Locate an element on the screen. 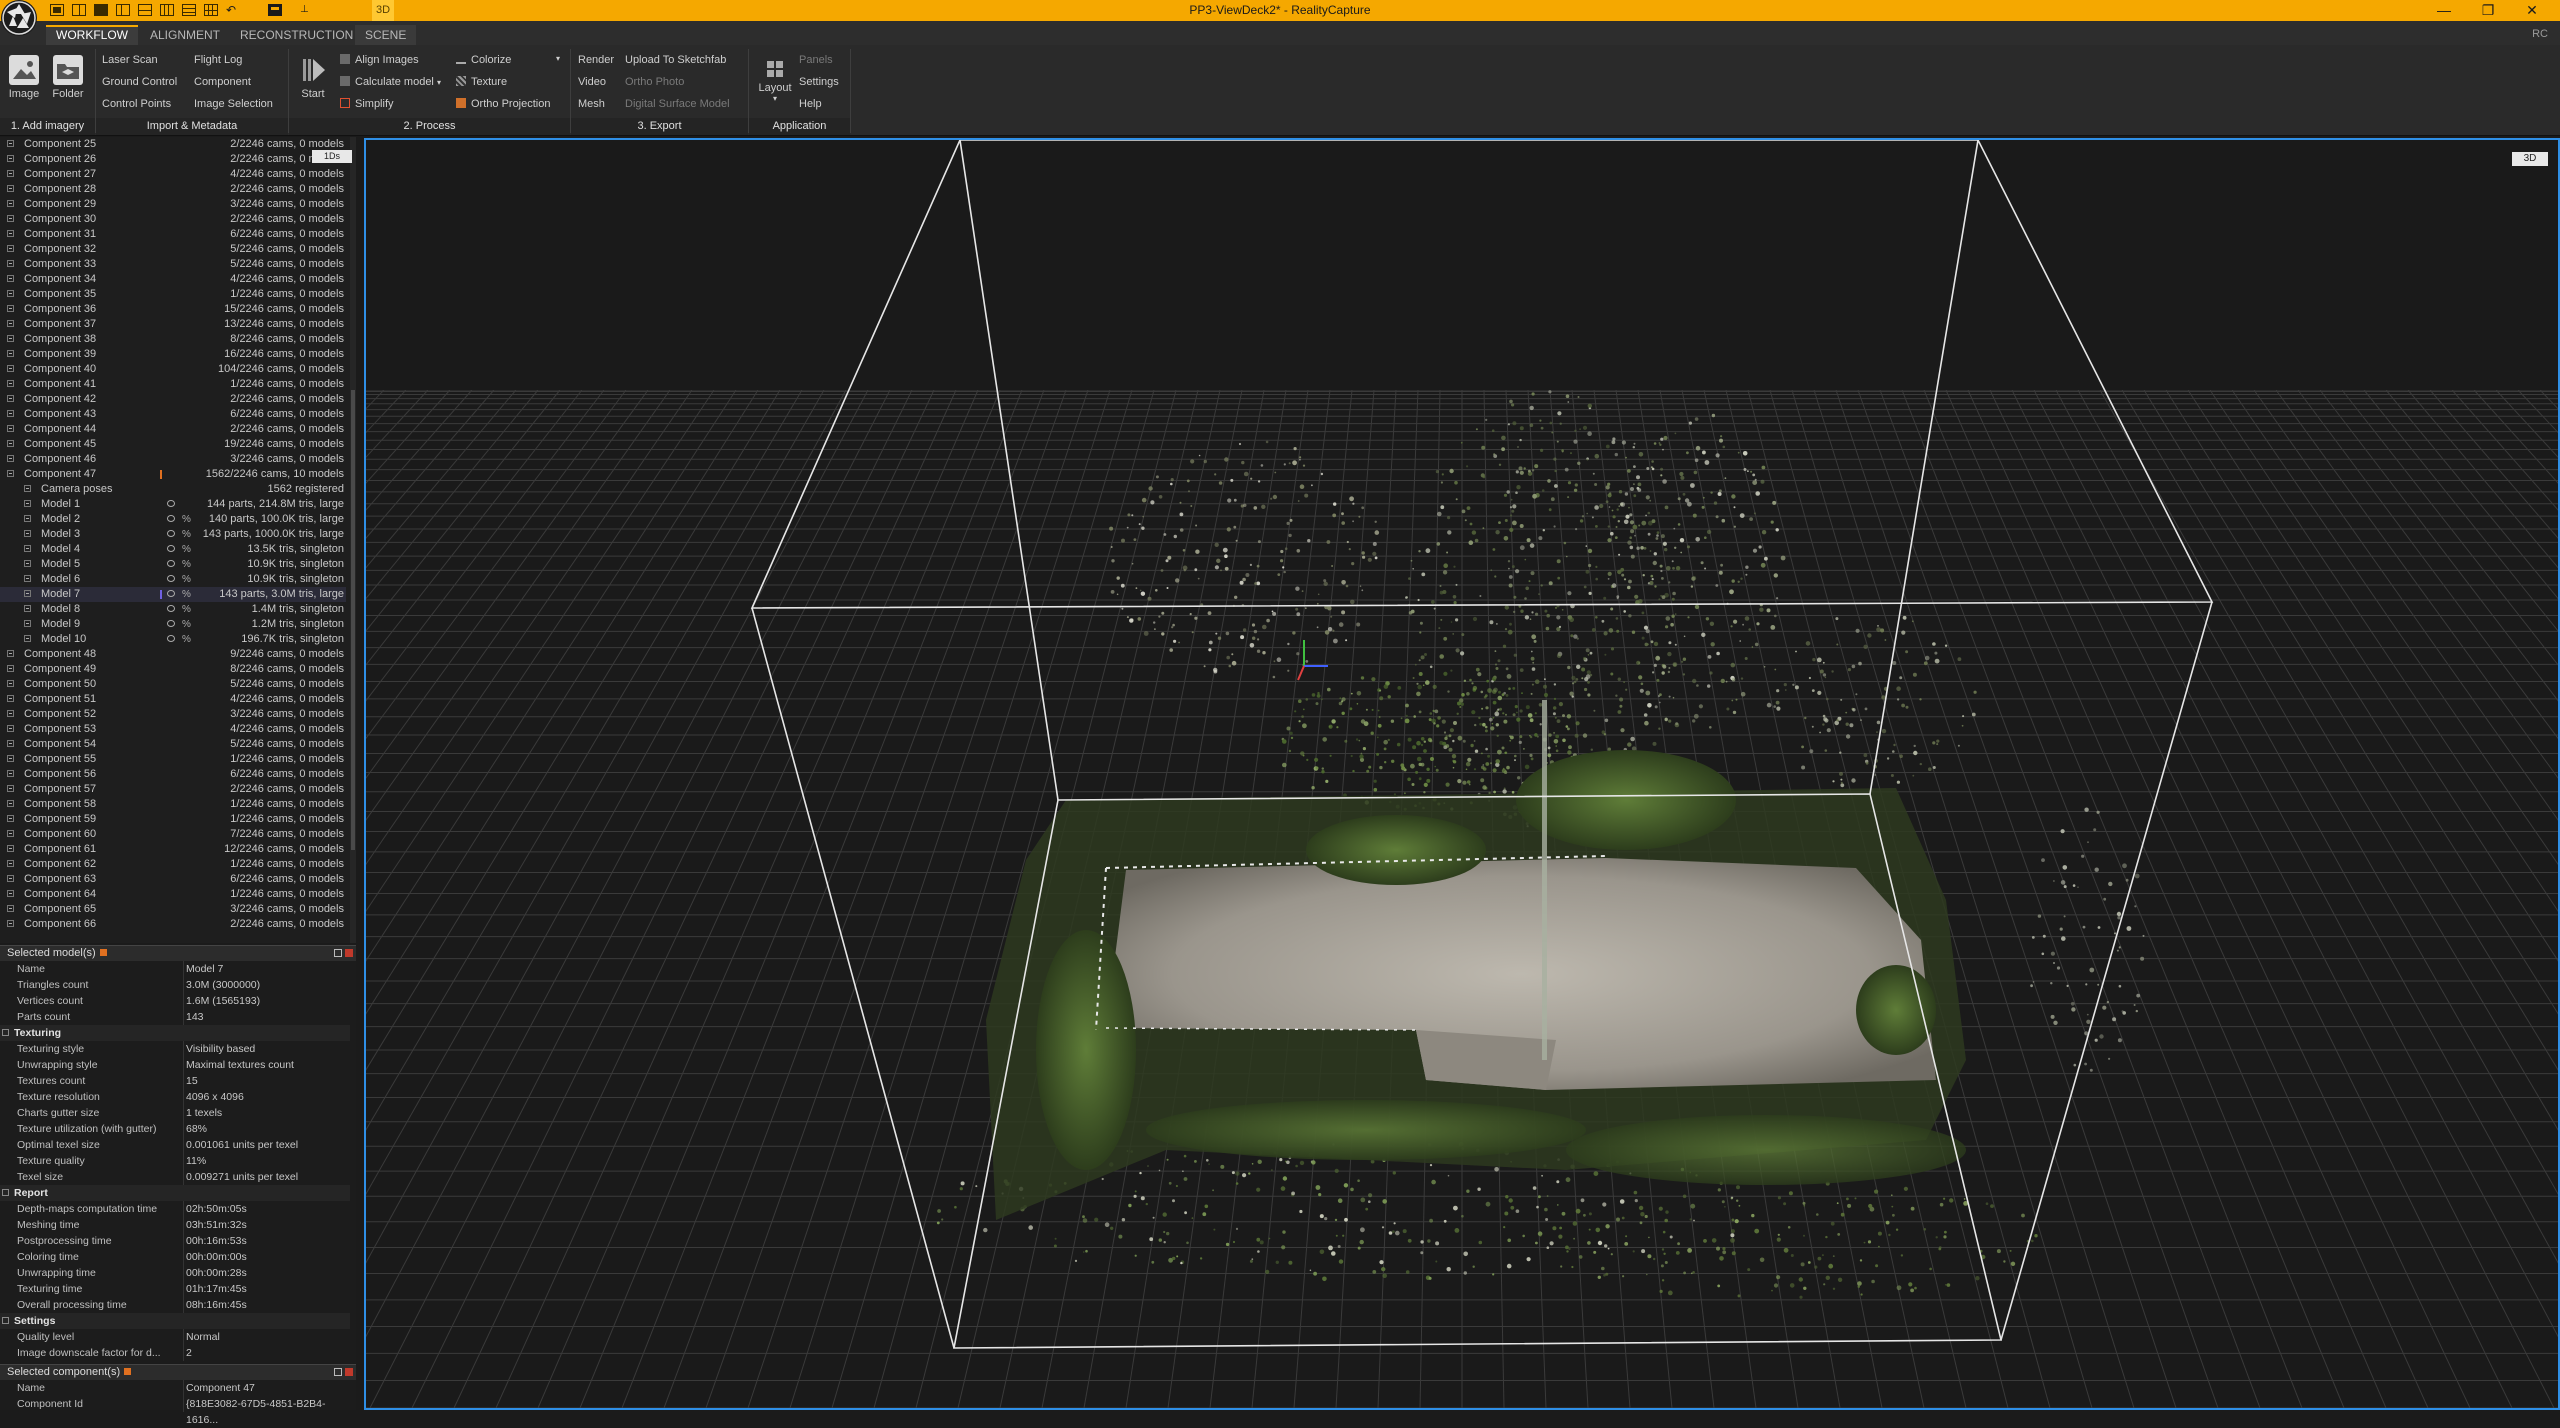  tree-item: Component 27 4/2246 cams, 0 models is located at coordinates (173, 174).